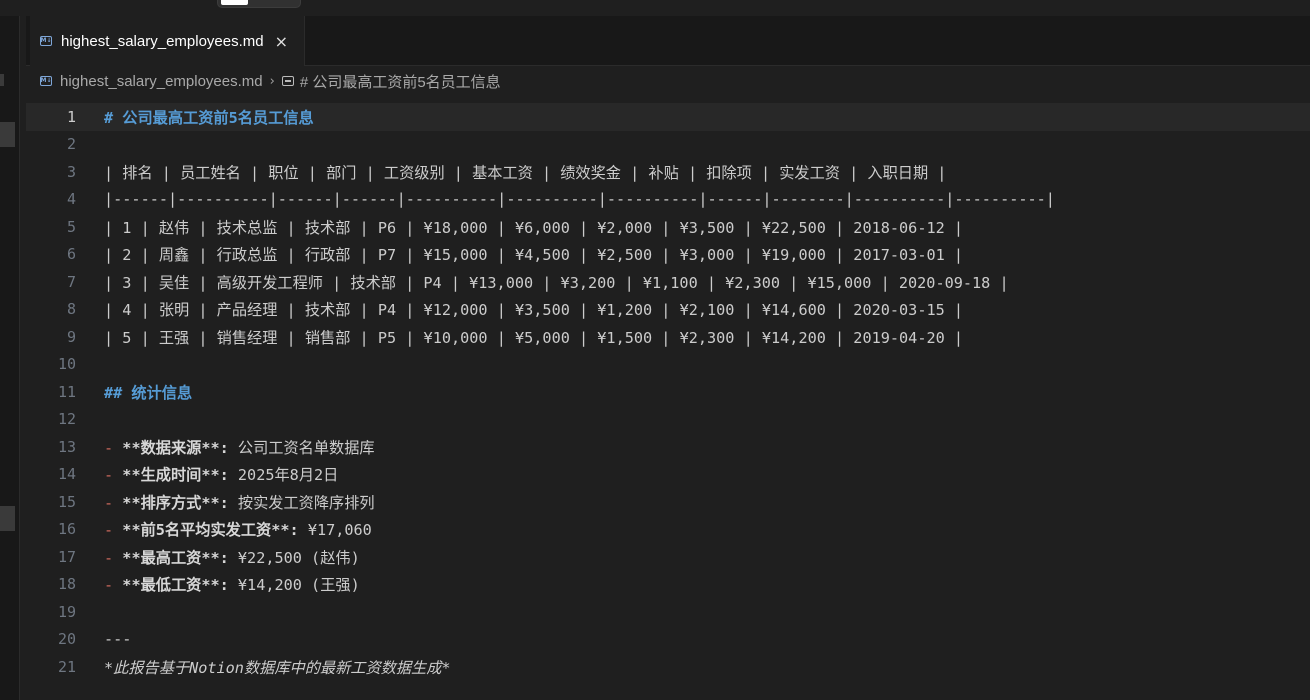 The image size is (1310, 700). I want to click on line-number: 4, so click(71, 199).